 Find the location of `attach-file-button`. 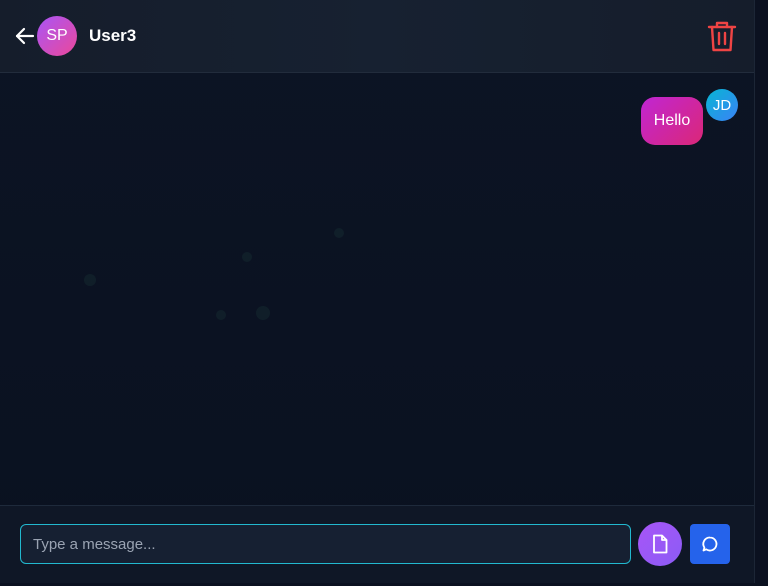

attach-file-button is located at coordinates (660, 544).